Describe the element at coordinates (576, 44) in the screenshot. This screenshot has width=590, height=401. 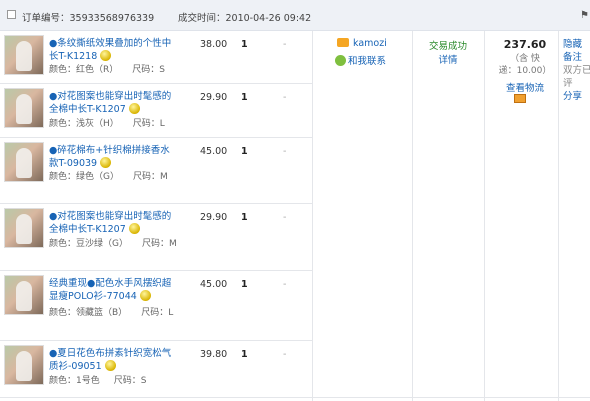
I see `hide-link: 隐藏` at that location.